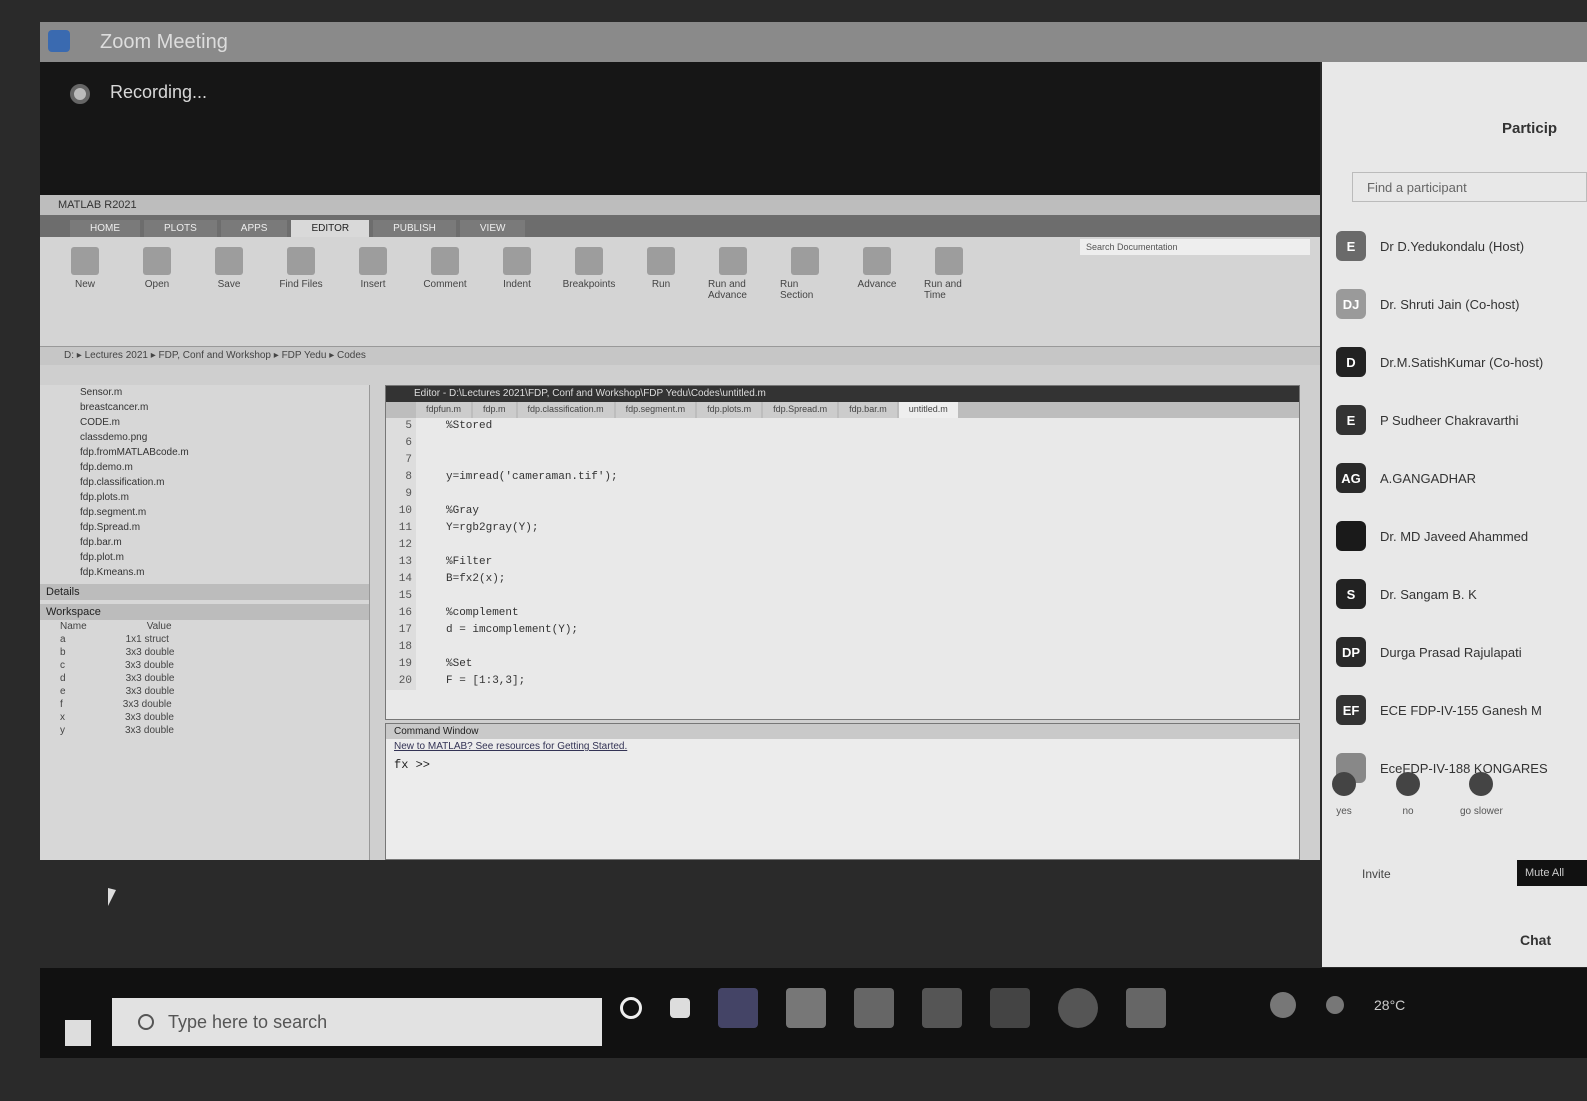 Image resolution: width=1587 pixels, height=1101 pixels. Describe the element at coordinates (180, 228) in the screenshot. I see `tab-plots: PLOTS` at that location.